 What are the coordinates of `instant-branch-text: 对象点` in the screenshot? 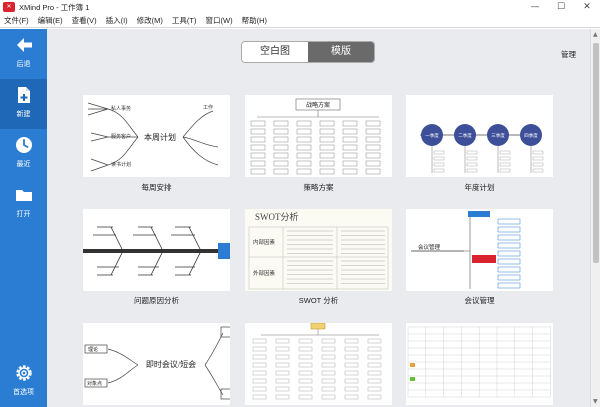 It's located at (94, 383).